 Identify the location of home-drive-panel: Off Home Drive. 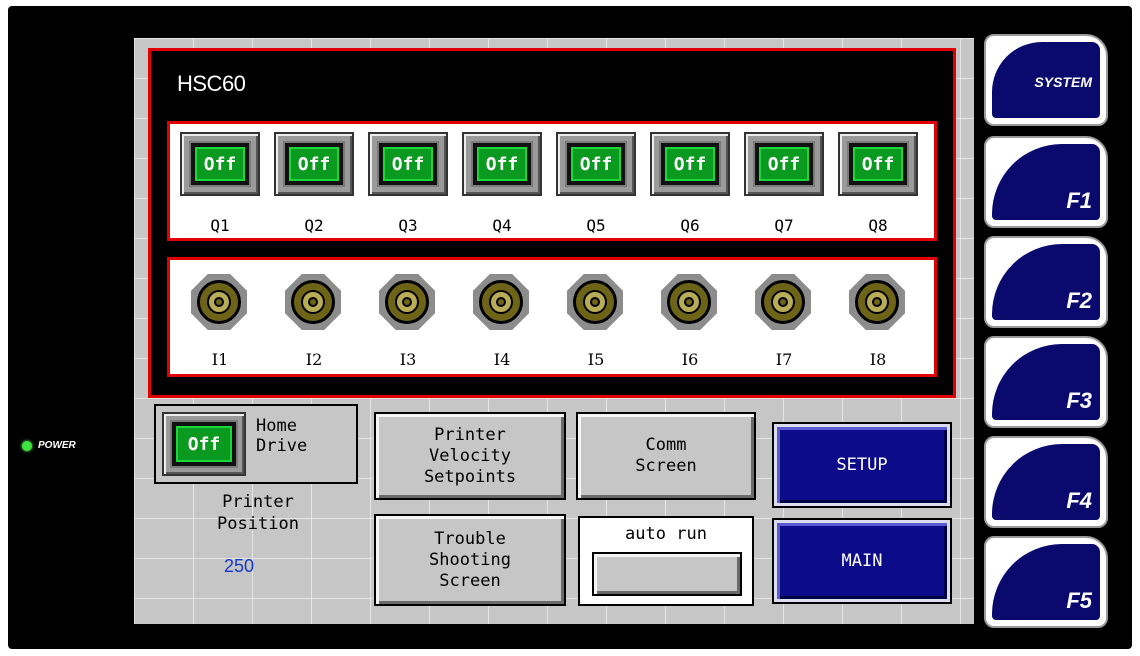
(256, 444).